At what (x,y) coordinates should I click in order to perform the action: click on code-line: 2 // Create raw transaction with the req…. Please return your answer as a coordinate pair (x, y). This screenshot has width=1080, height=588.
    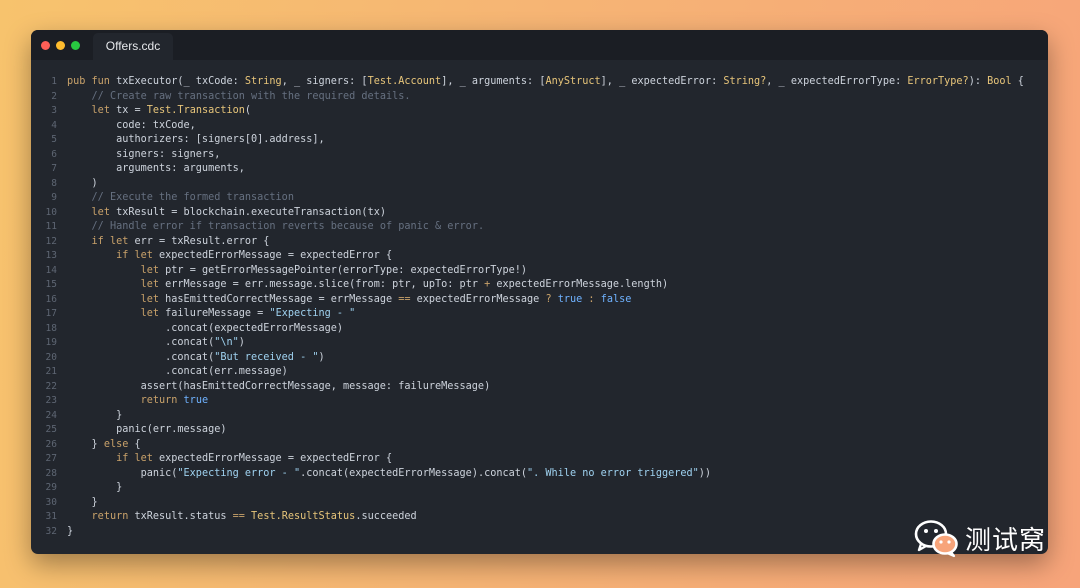
    Looking at the image, I should click on (539, 97).